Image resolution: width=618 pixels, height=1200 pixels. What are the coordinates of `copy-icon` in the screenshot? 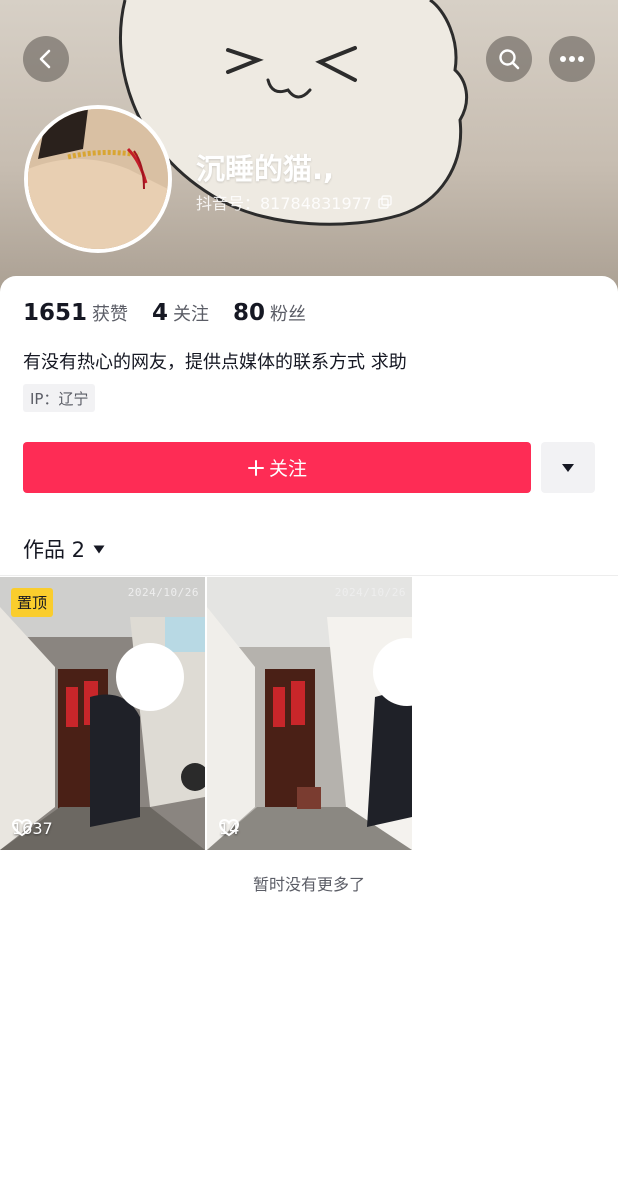 It's located at (385, 202).